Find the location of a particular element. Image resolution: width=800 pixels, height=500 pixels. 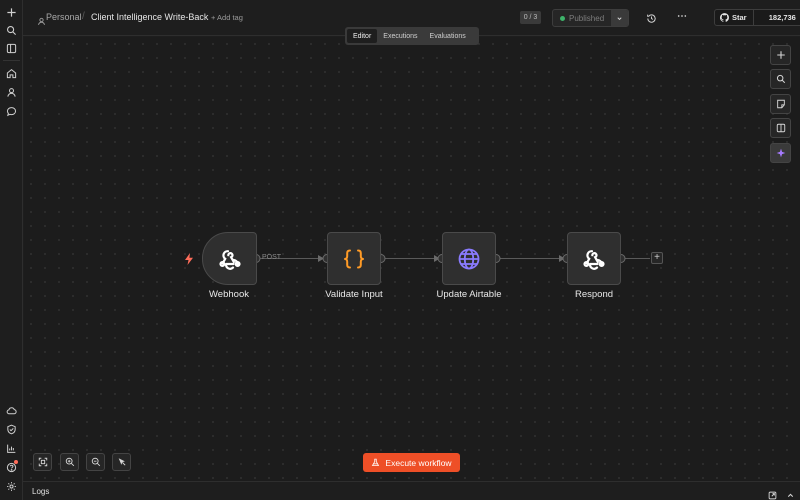

chevron-up-icon is located at coordinates (790, 492).